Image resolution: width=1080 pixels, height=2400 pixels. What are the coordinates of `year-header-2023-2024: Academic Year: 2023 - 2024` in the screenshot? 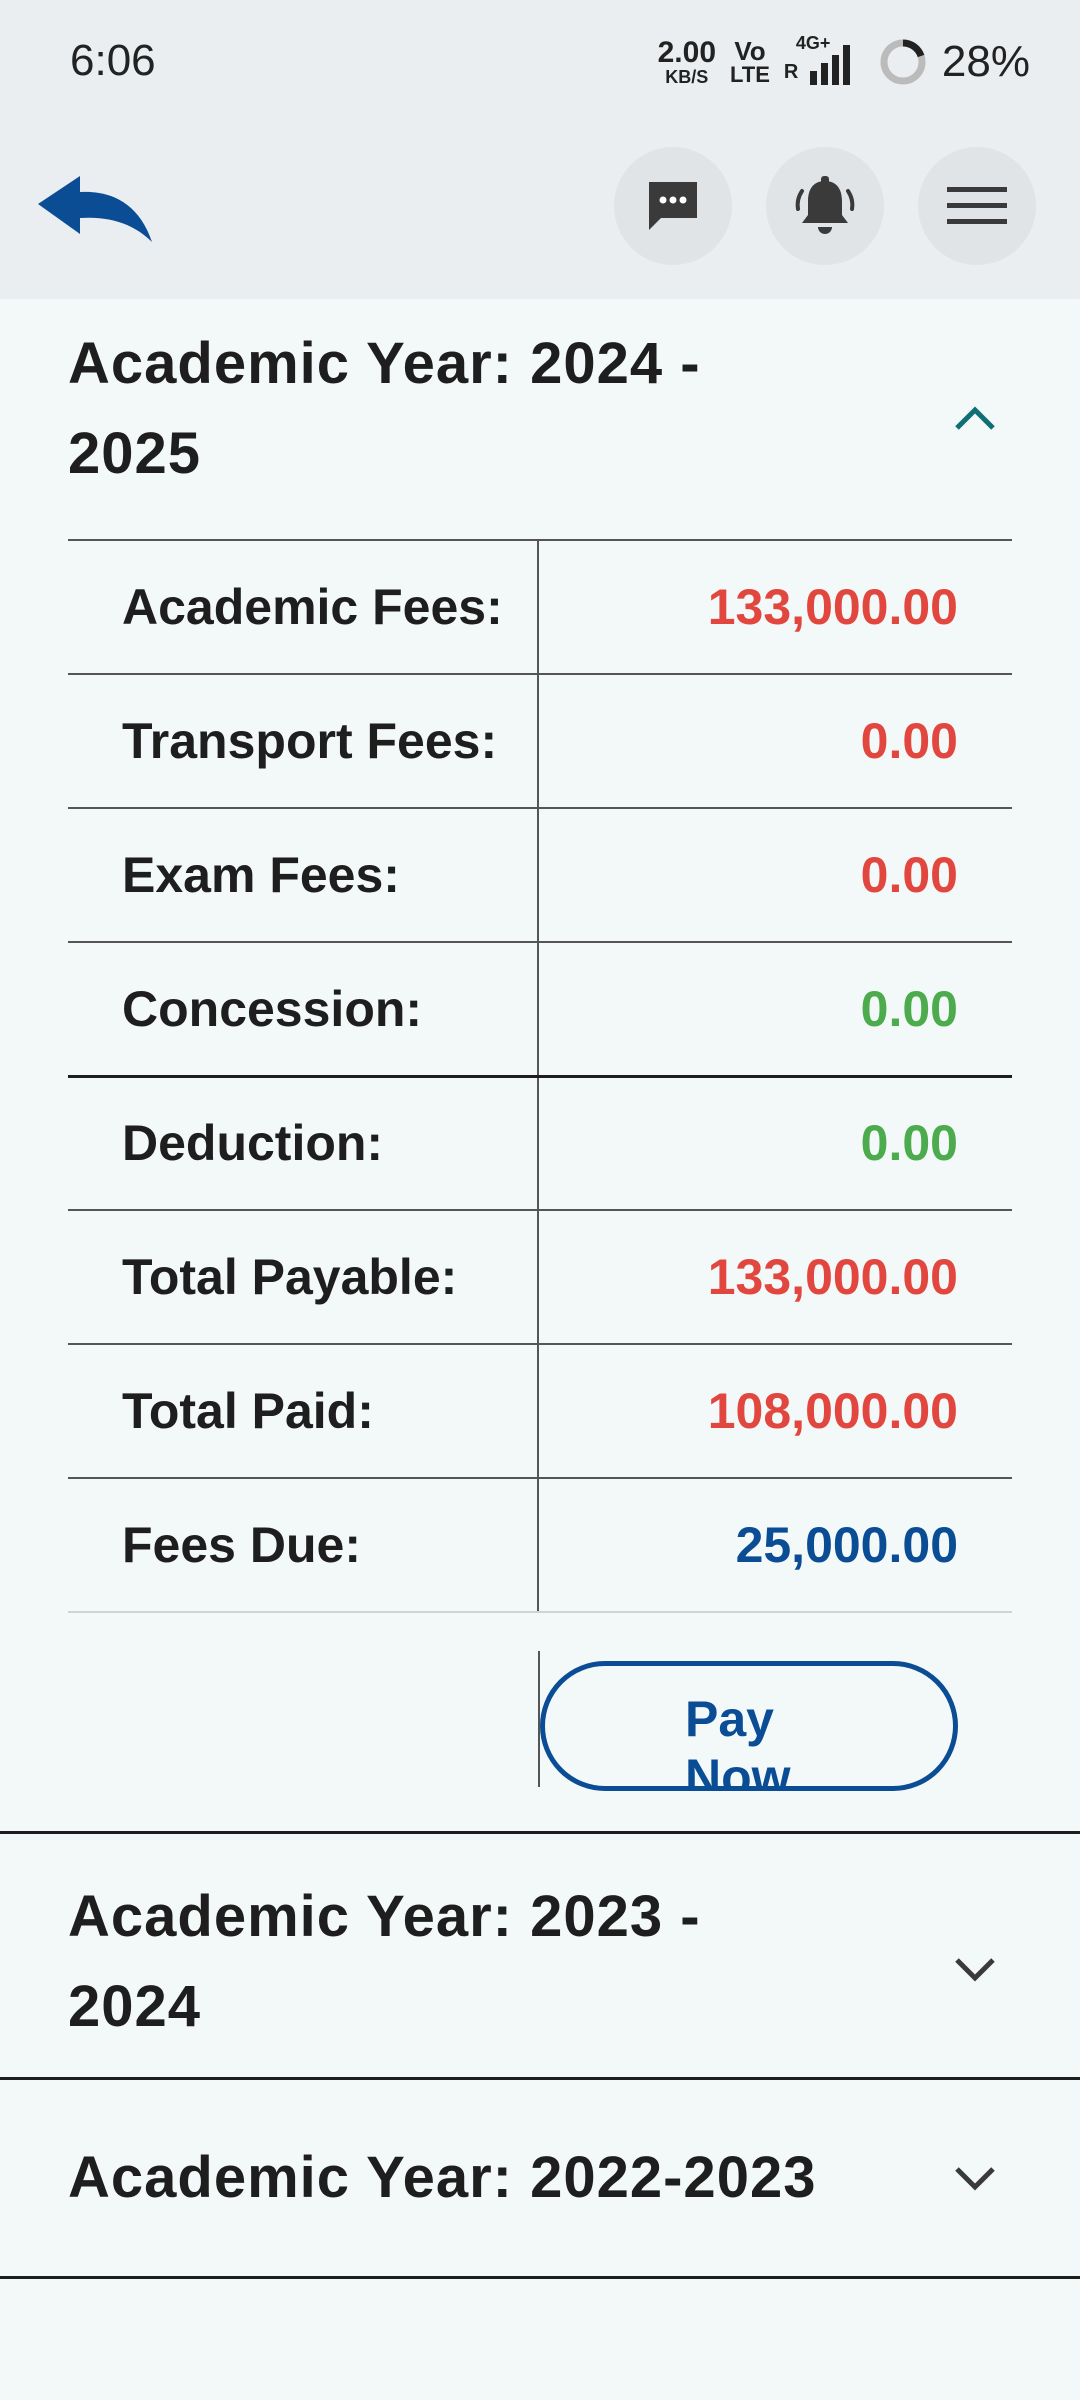 It's located at (540, 1955).